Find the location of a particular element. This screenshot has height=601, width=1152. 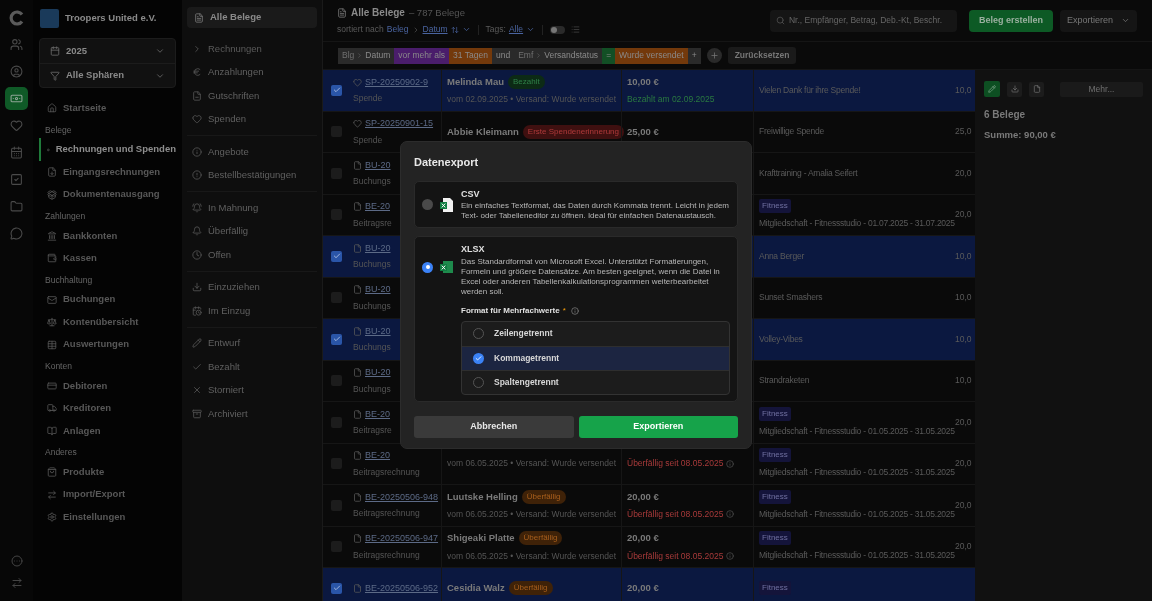

selection-sum: Summe: 90,00 € is located at coordinates (1020, 135).